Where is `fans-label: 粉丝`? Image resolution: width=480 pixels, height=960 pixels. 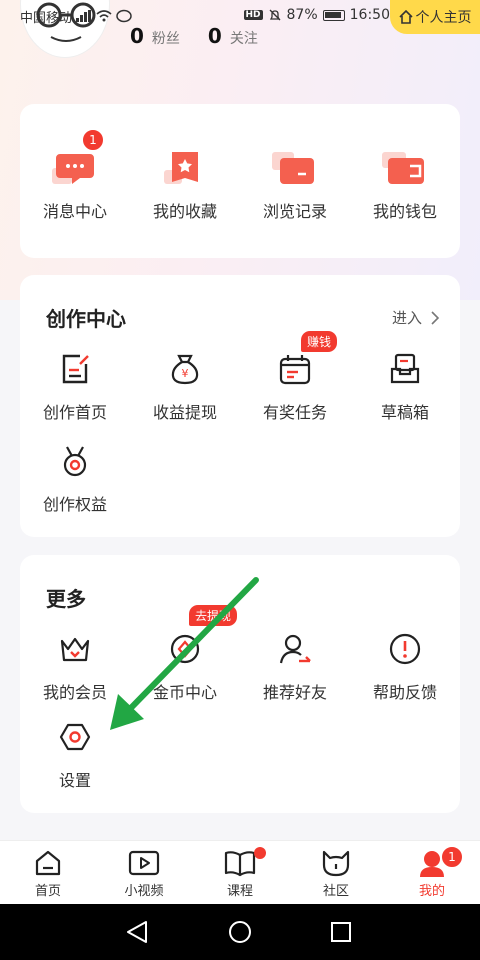 fans-label: 粉丝 is located at coordinates (165, 39).